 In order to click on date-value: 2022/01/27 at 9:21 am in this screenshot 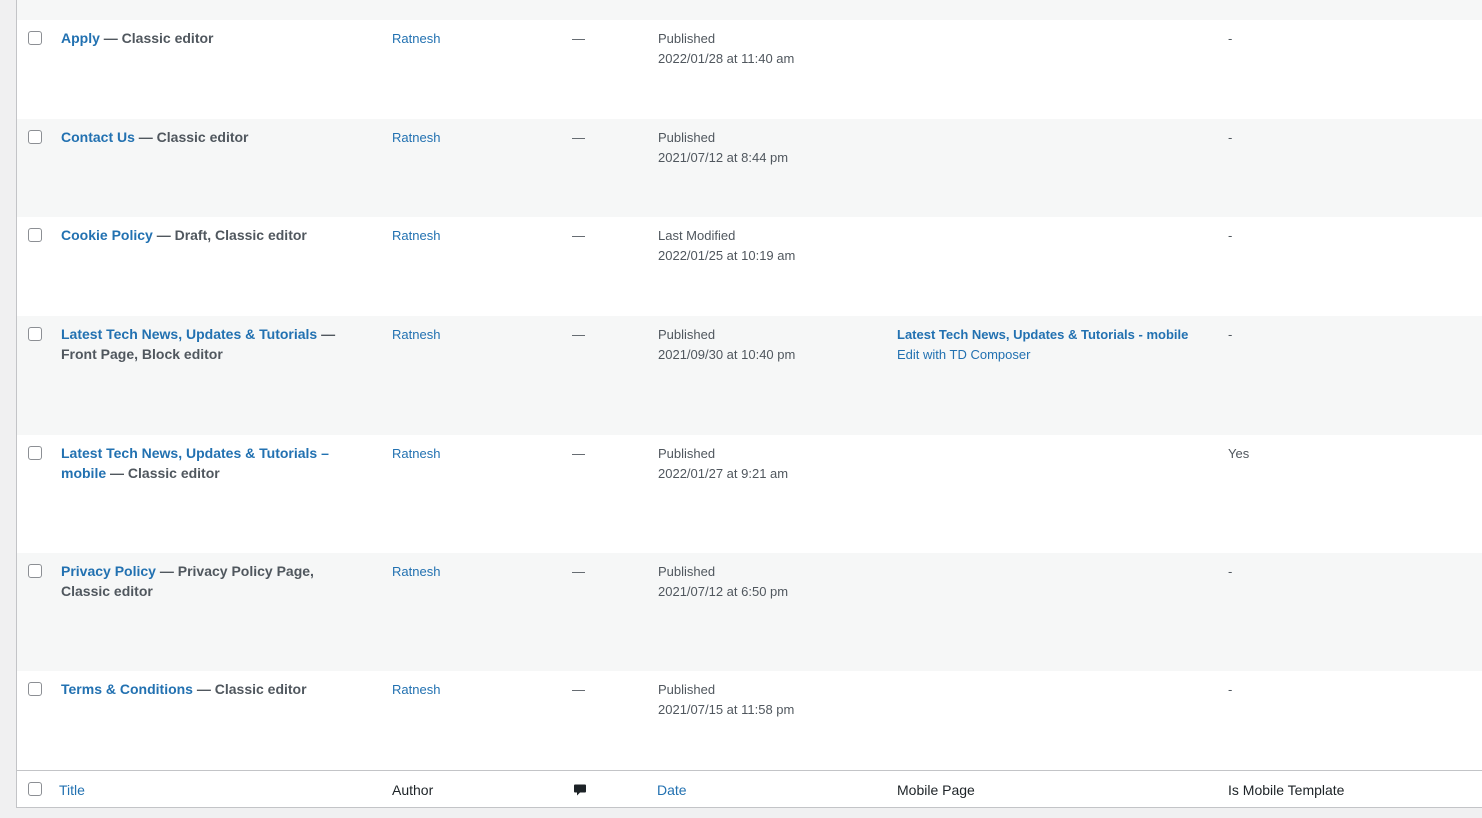, I will do `click(723, 473)`.